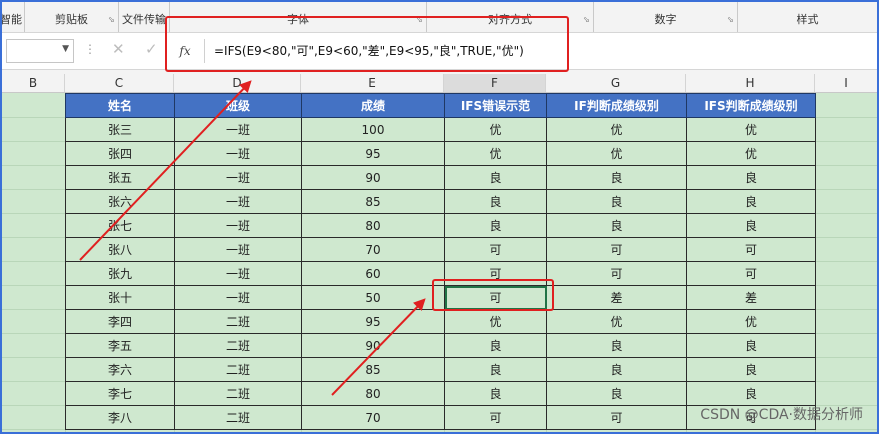 The image size is (879, 434). I want to click on watermark: CSDN @CDA·数据分析师, so click(781, 415).